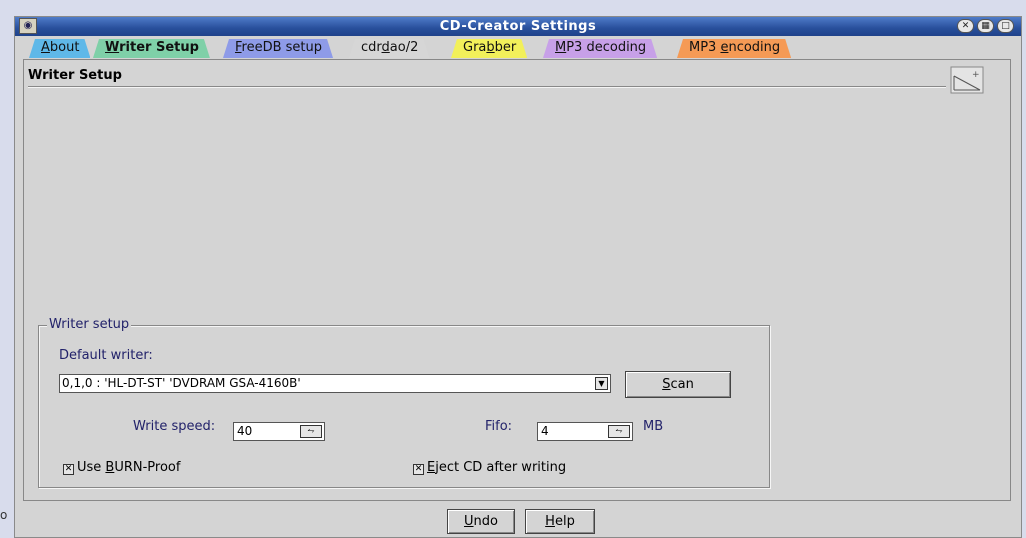 This screenshot has height=538, width=1026. Describe the element at coordinates (601, 383) in the screenshot. I see `dropdown-arrow-icon: ▼` at that location.